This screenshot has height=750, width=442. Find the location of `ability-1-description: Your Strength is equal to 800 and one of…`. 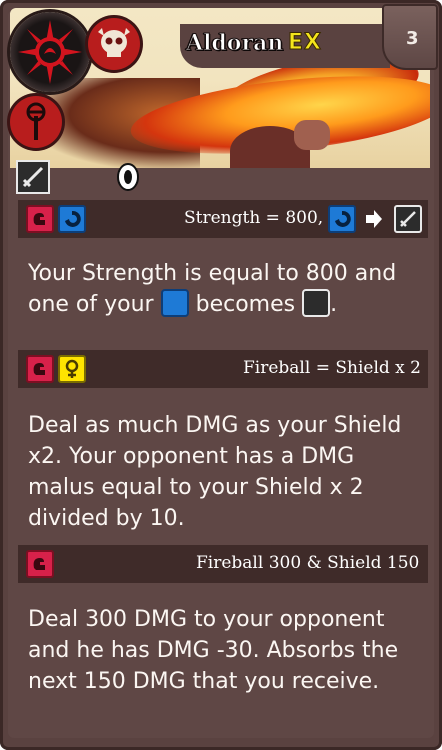

ability-1-description: Your Strength is equal to 800 and one of… is located at coordinates (226, 289).